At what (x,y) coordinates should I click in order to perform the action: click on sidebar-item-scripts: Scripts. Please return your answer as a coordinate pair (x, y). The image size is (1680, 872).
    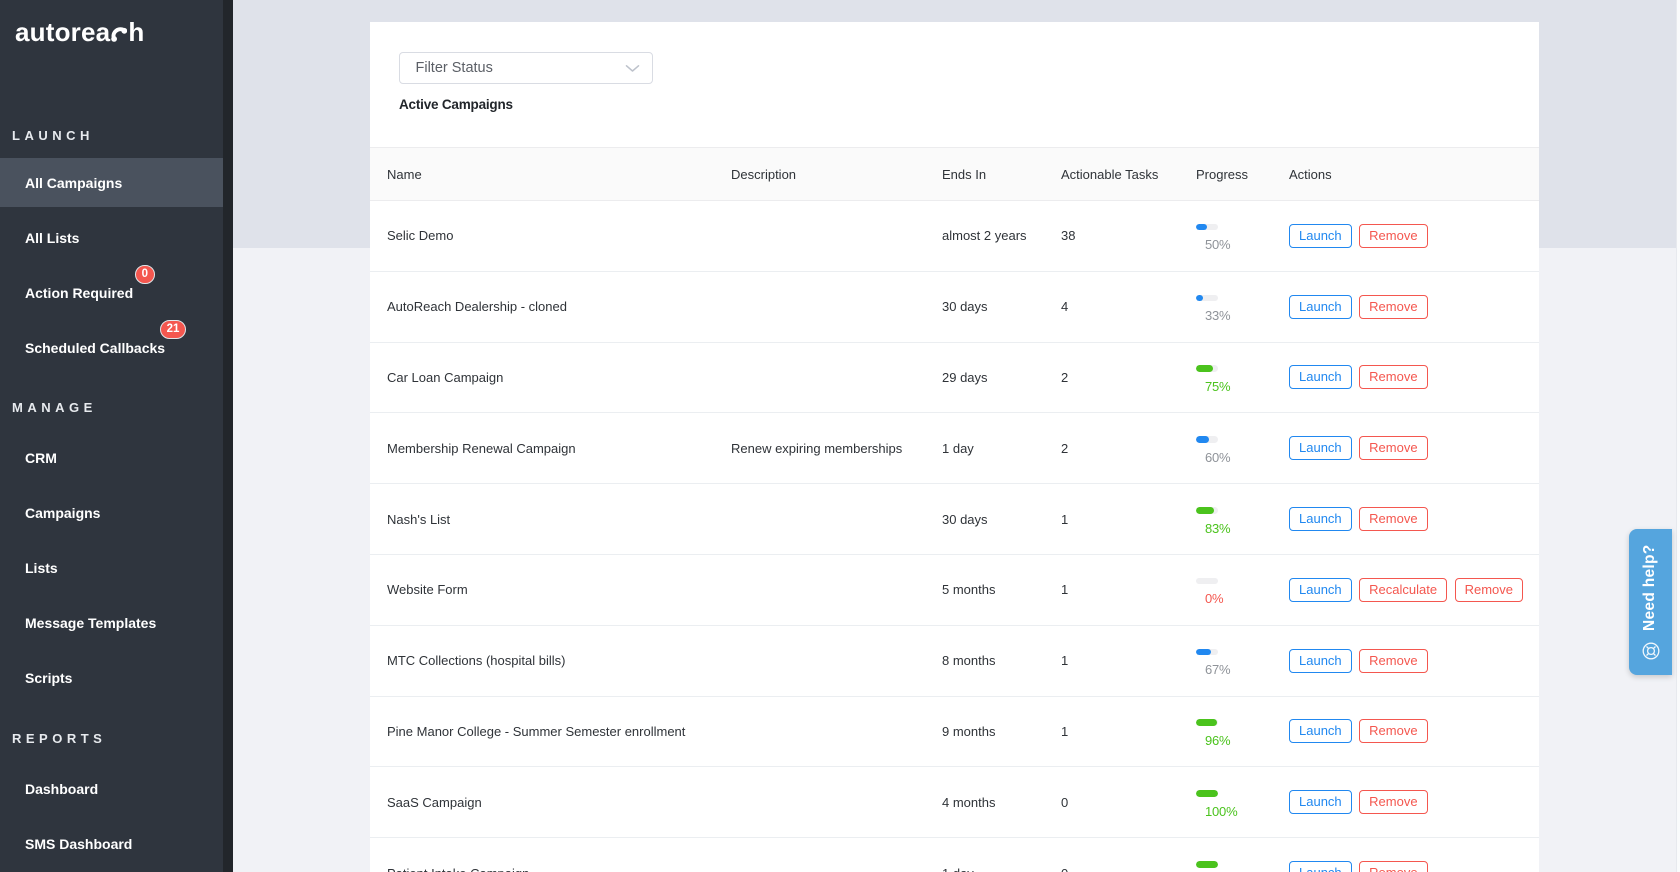
    Looking at the image, I should click on (111, 677).